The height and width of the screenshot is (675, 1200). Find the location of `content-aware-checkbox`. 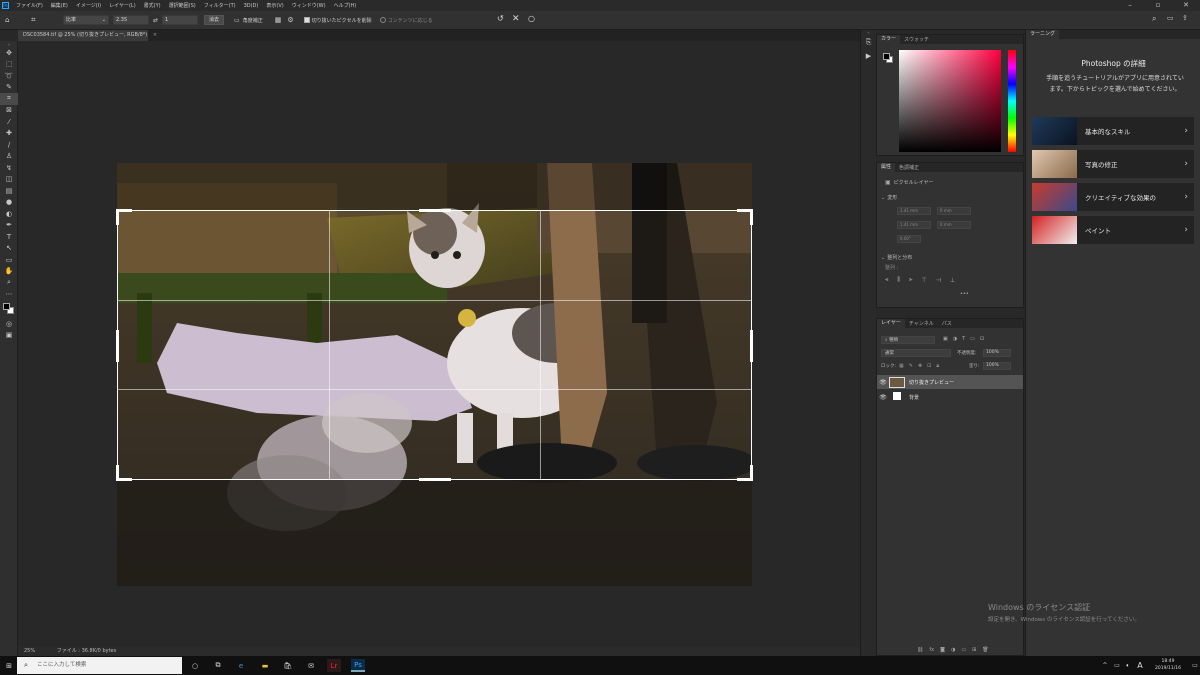

content-aware-checkbox is located at coordinates (382, 20).